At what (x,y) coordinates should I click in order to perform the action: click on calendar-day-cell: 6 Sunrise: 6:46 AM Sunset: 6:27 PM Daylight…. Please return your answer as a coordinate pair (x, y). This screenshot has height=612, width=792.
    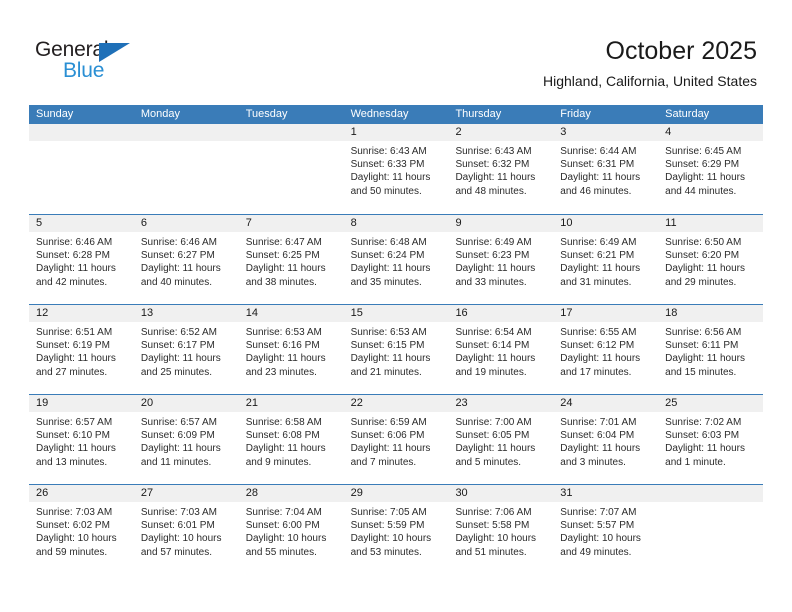
    Looking at the image, I should click on (186, 259).